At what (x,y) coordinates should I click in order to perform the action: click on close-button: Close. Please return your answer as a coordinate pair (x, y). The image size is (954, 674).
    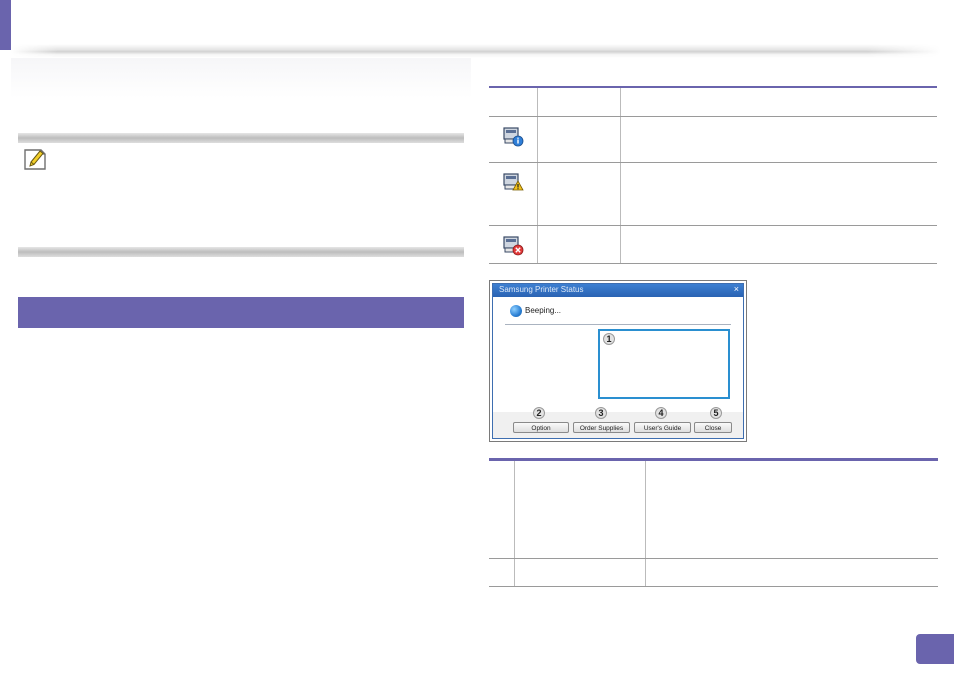
    Looking at the image, I should click on (713, 427).